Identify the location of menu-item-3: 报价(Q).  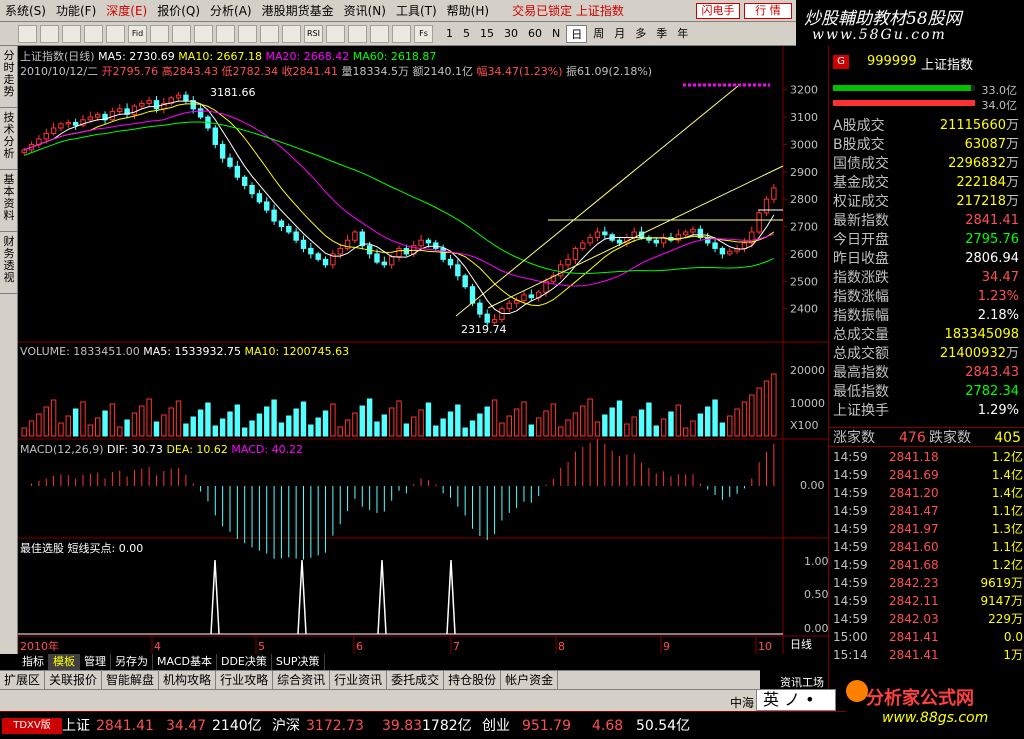
(178, 11).